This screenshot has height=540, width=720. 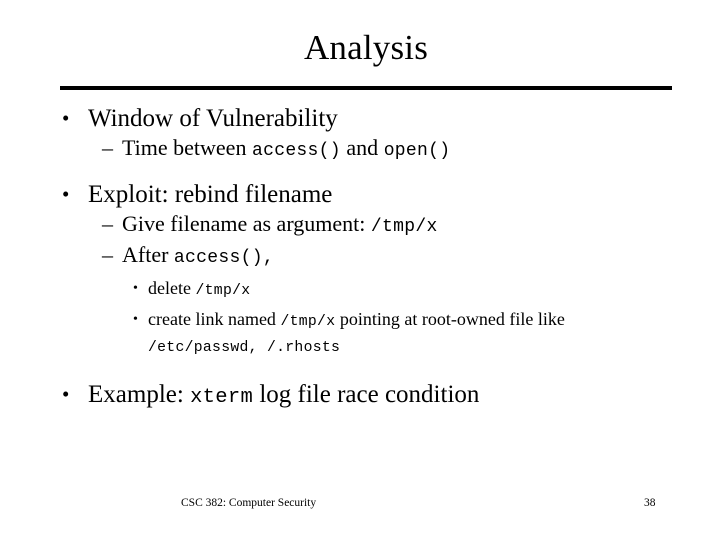 What do you see at coordinates (417, 151) in the screenshot?
I see `code-open: open()` at bounding box center [417, 151].